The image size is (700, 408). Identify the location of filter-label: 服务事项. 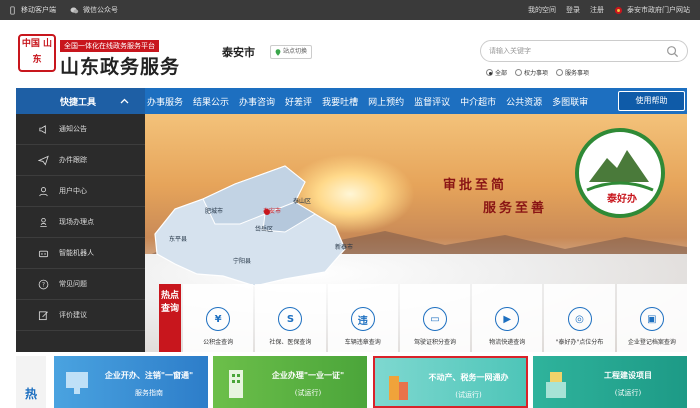
(577, 73).